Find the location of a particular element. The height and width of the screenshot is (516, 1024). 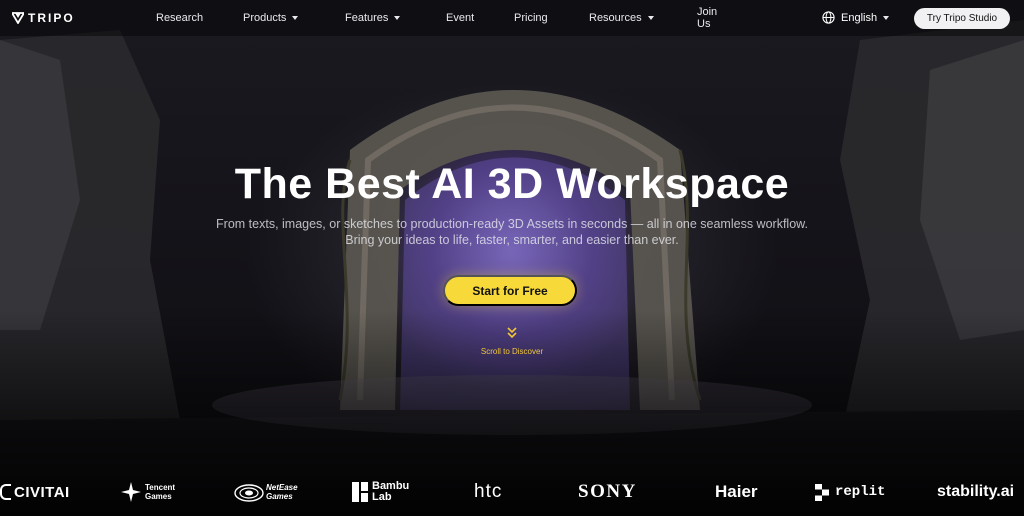

nav-label: Pricing is located at coordinates (531, 18).